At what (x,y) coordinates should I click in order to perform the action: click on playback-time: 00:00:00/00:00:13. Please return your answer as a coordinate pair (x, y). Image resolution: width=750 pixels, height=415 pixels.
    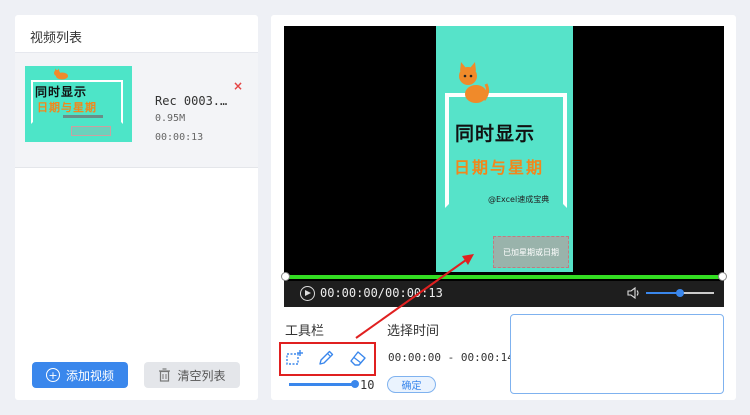
    Looking at the image, I should click on (381, 293).